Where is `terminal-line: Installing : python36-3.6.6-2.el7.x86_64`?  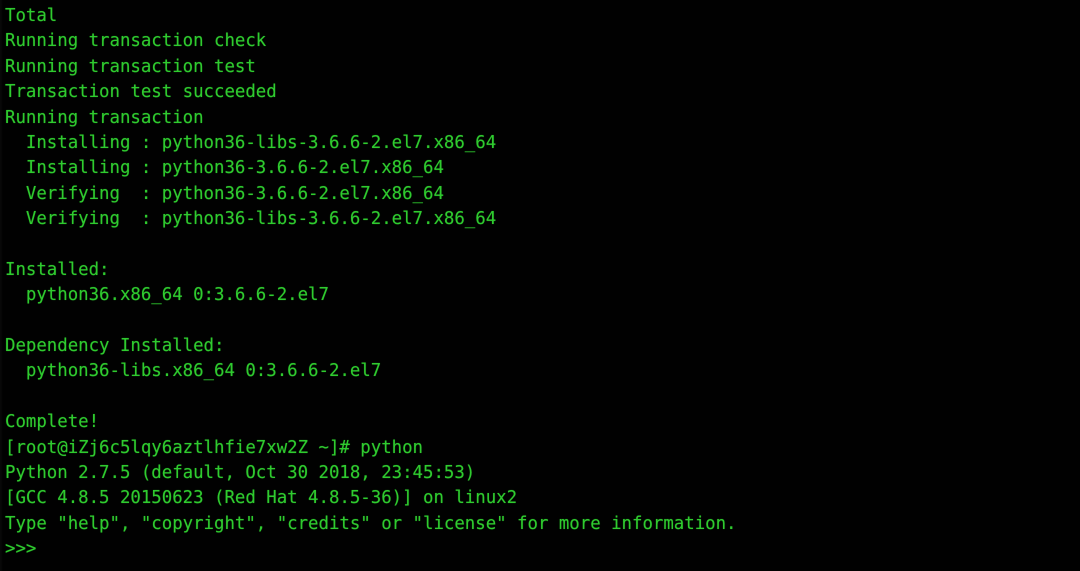 terminal-line: Installing : python36-3.6.6-2.el7.x86_64 is located at coordinates (224, 168).